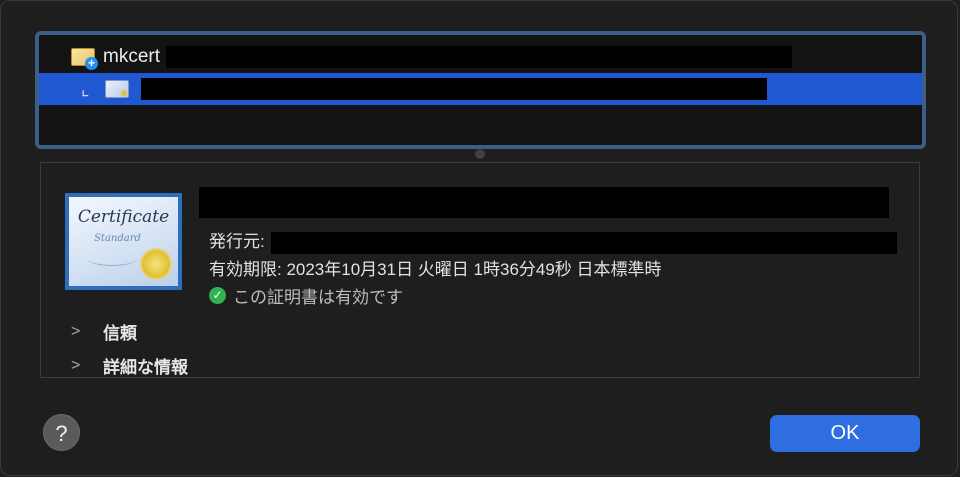  I want to click on certificate-icon-subtitle: Standard, so click(117, 238).